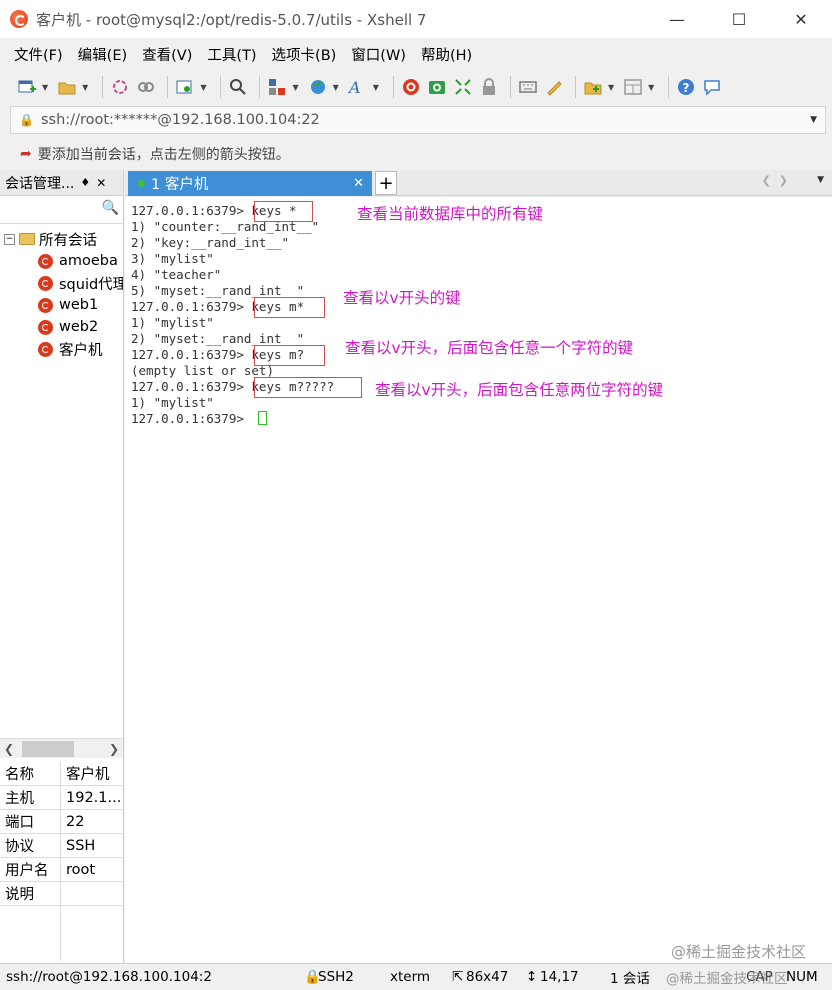 This screenshot has width=832, height=990. I want to click on properties-icon, so click(185, 87).